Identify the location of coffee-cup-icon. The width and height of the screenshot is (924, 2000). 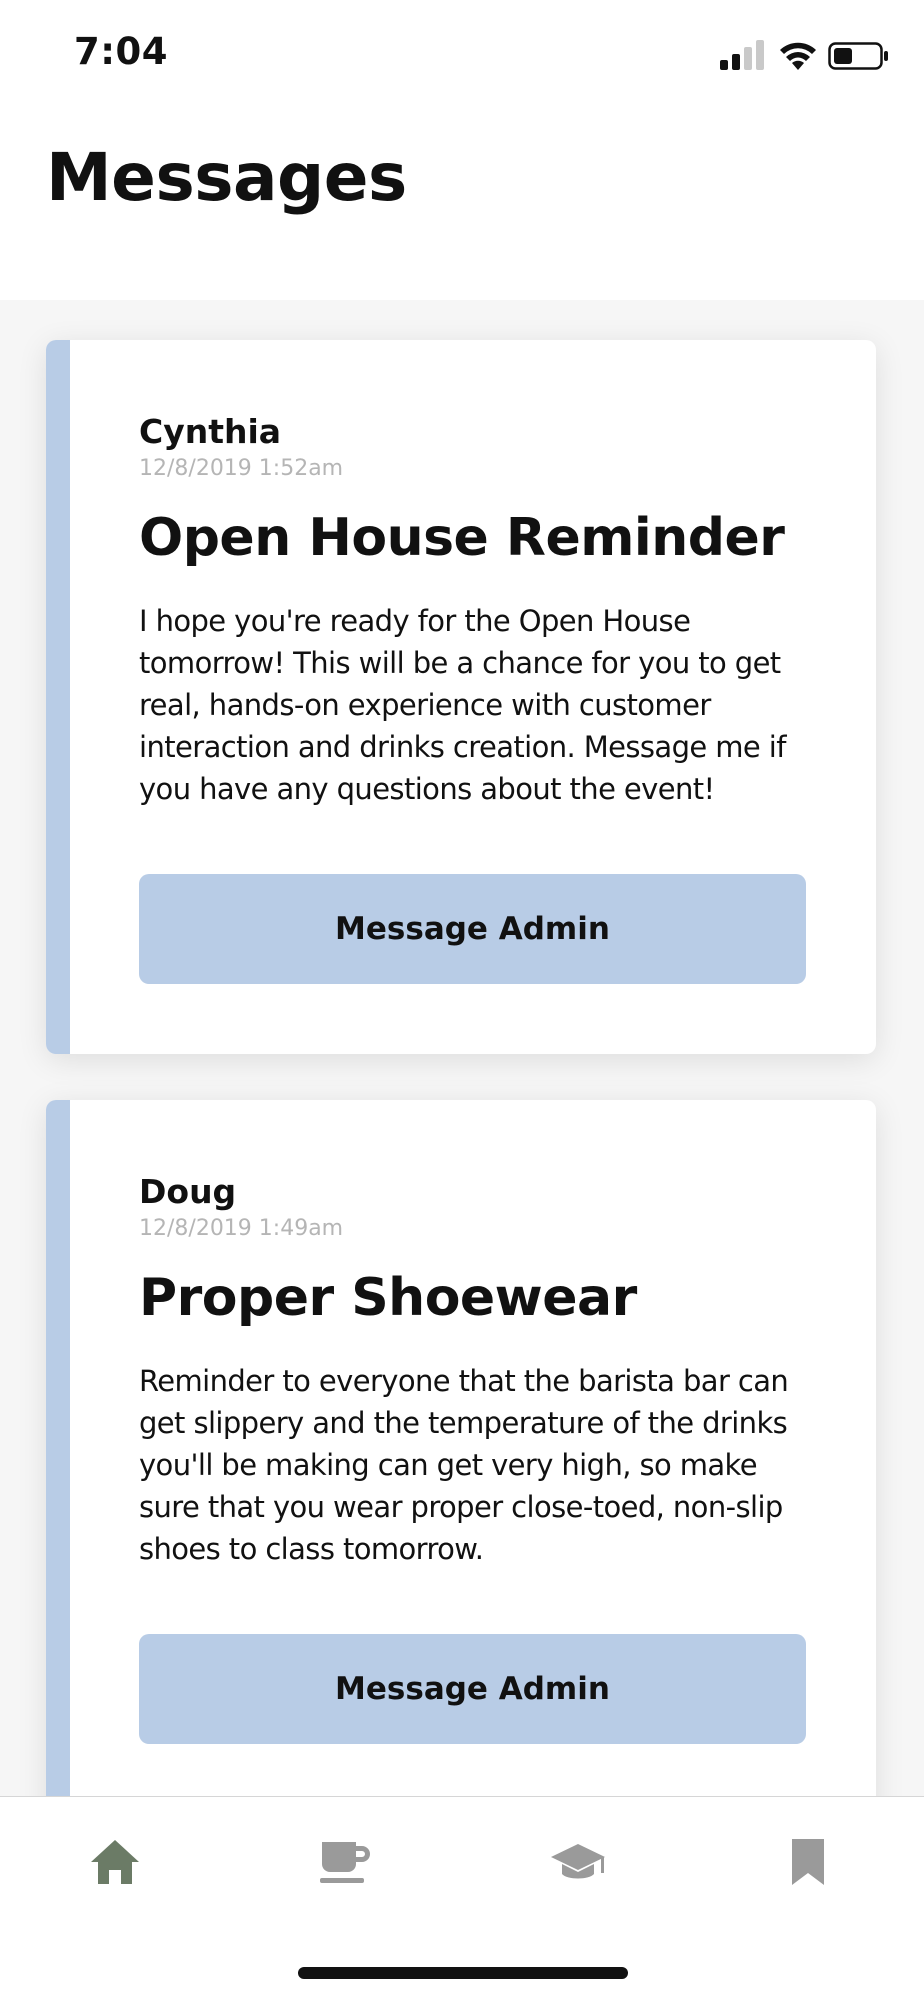
(345, 1862).